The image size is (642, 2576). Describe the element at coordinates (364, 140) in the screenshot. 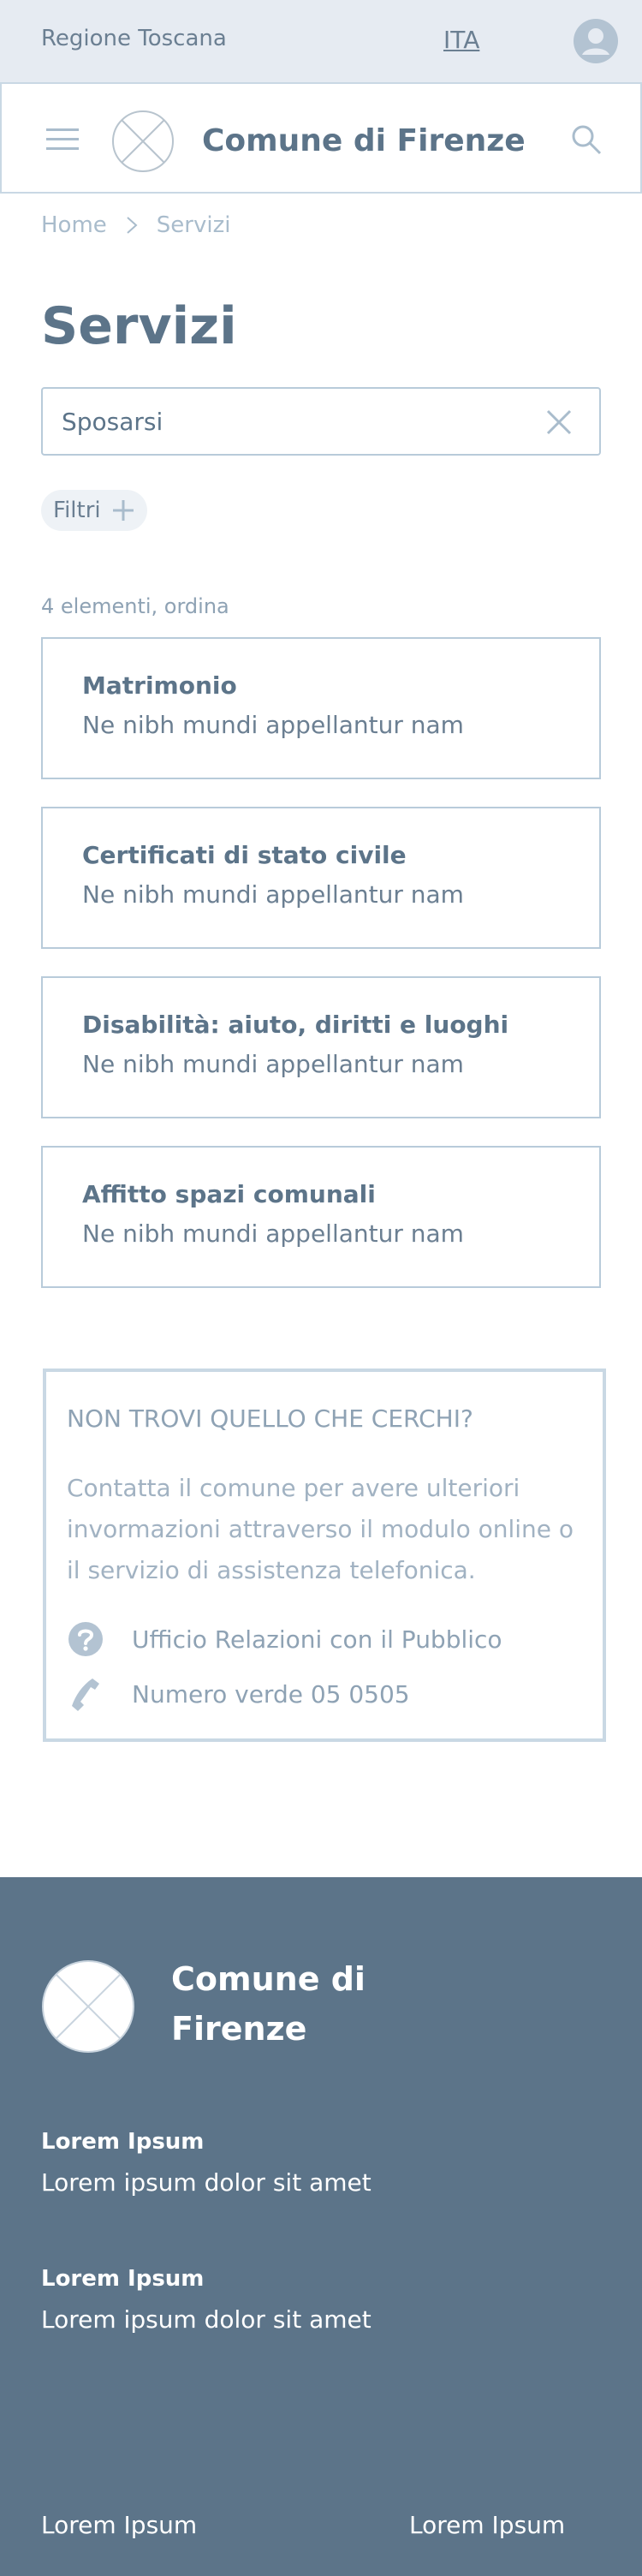

I see `site-title: Comune di Firenze` at that location.